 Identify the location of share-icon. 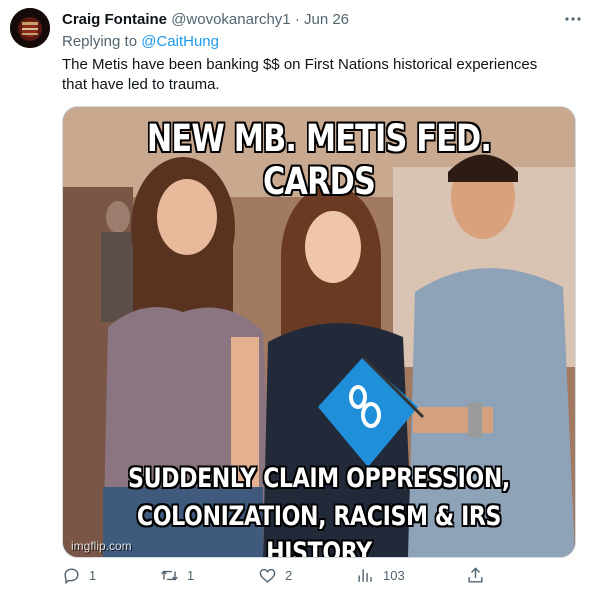
(475, 575).